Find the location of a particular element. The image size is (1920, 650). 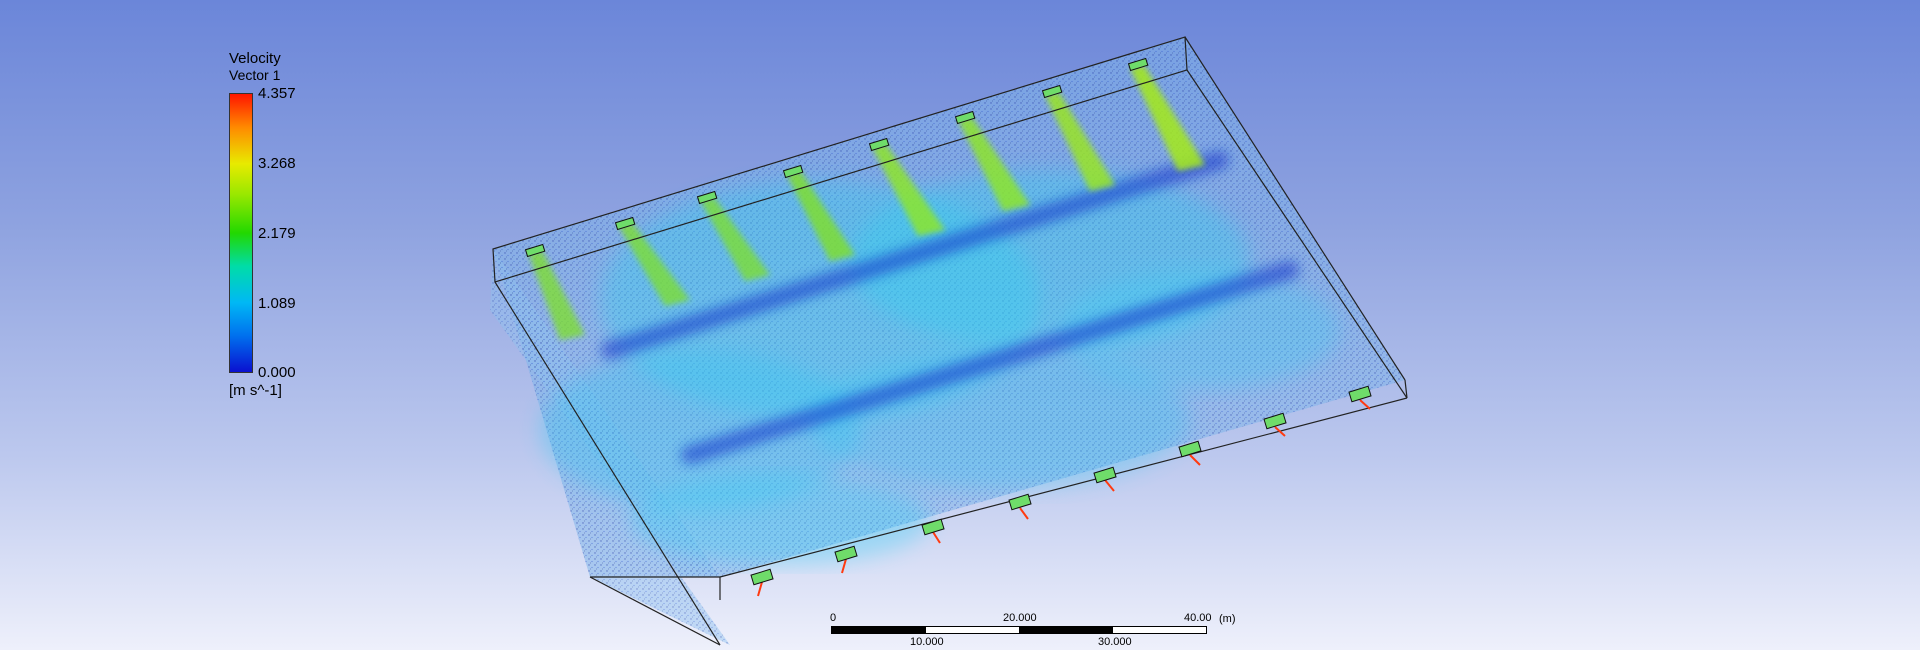

scale-label-30: 30.000 is located at coordinates (1115, 642).